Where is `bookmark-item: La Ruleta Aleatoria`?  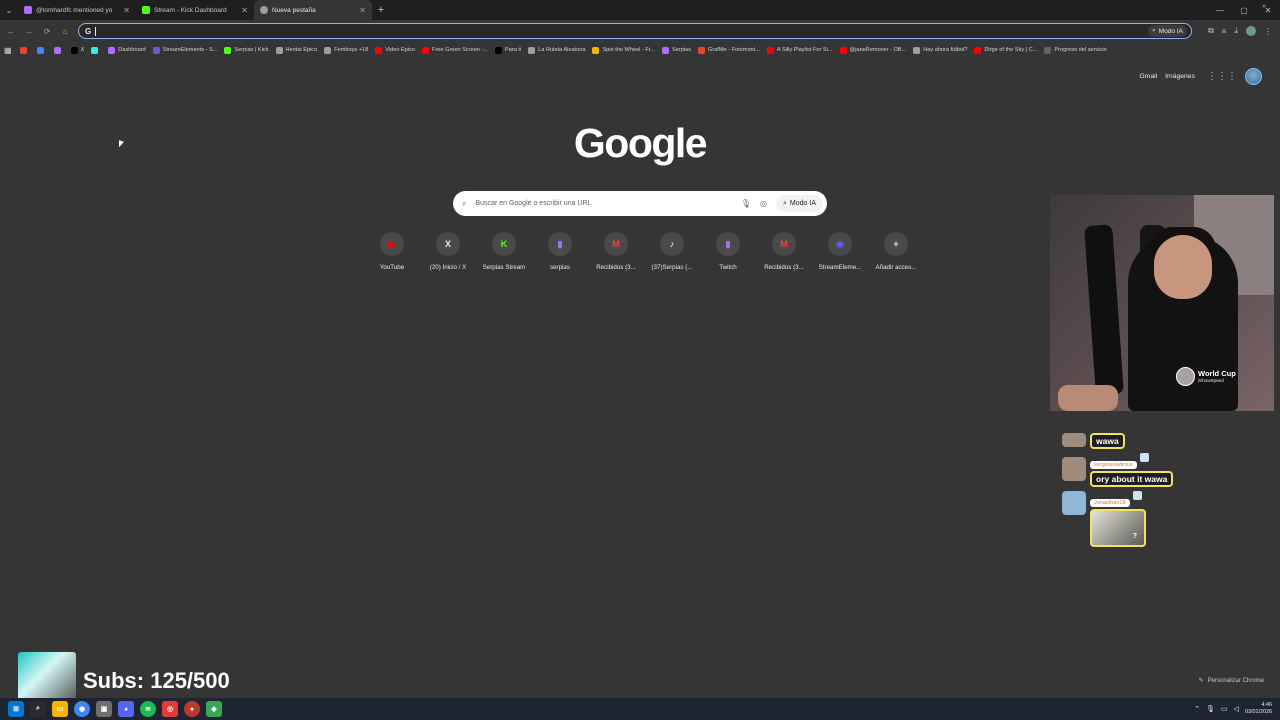 bookmark-item: La Ruleta Aleatoria is located at coordinates (557, 50).